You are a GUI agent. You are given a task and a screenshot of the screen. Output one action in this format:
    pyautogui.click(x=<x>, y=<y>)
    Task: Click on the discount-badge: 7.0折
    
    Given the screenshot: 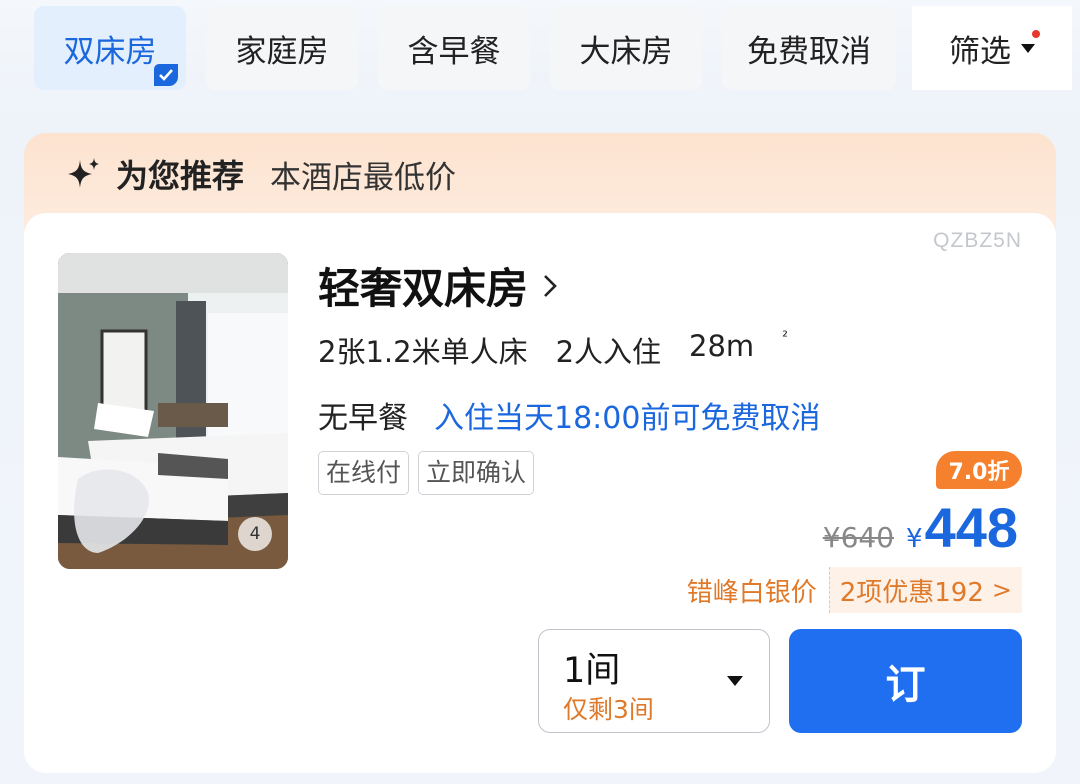 What is the action you would take?
    pyautogui.click(x=979, y=470)
    